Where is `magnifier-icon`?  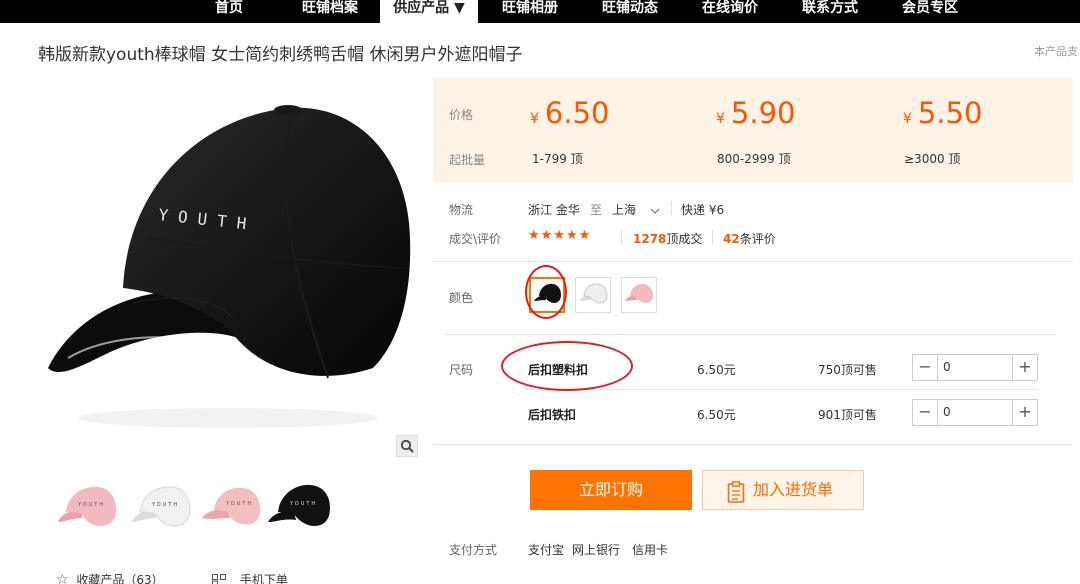 magnifier-icon is located at coordinates (407, 446).